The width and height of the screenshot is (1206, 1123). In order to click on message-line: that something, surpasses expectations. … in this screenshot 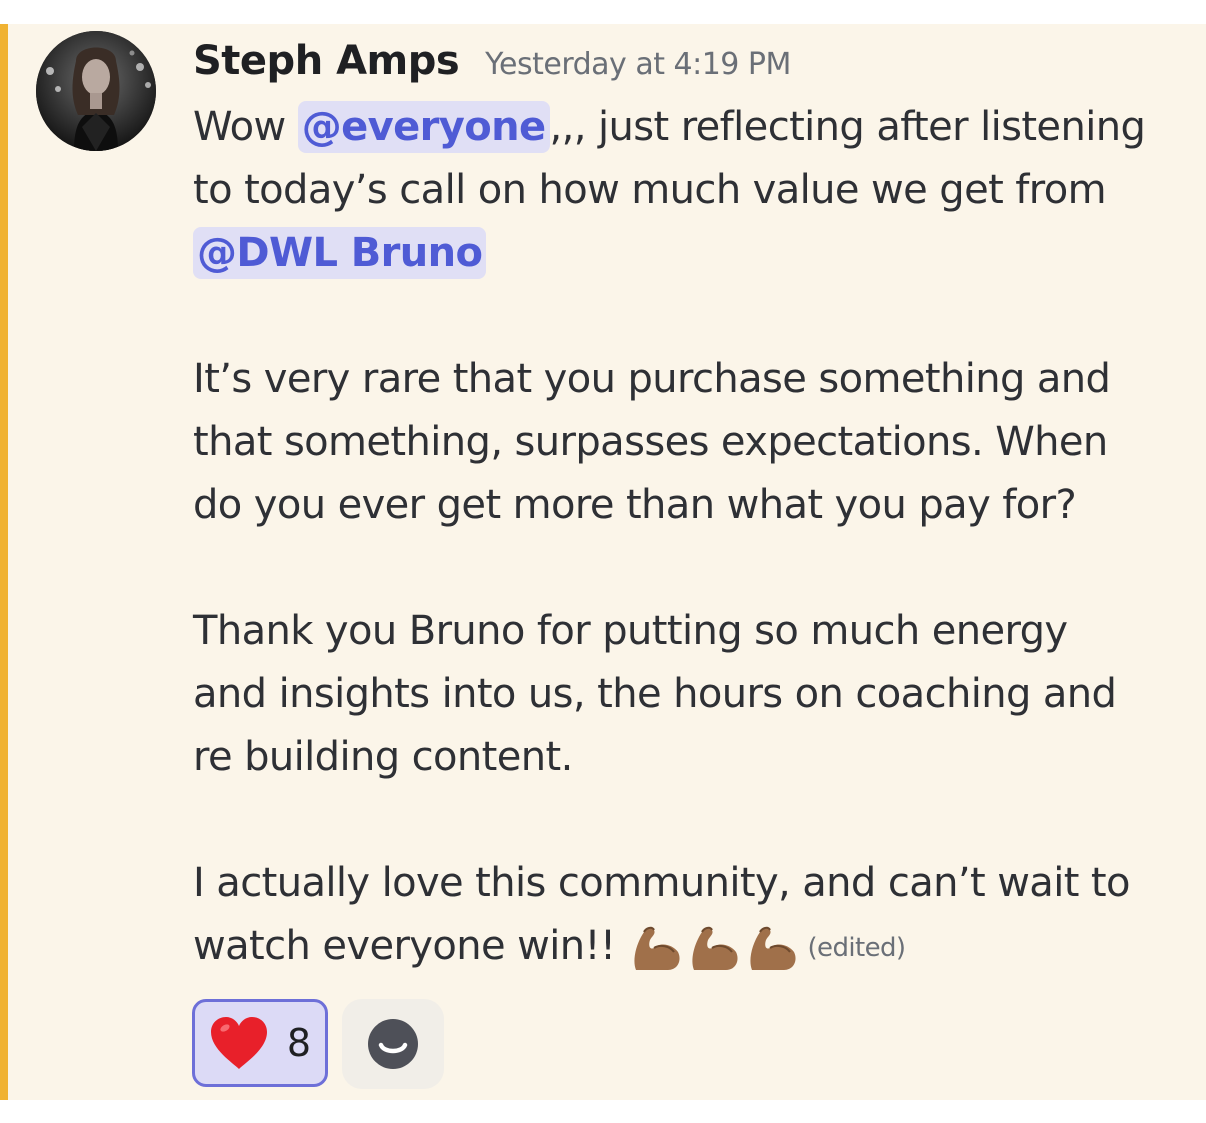, I will do `click(688, 442)`.